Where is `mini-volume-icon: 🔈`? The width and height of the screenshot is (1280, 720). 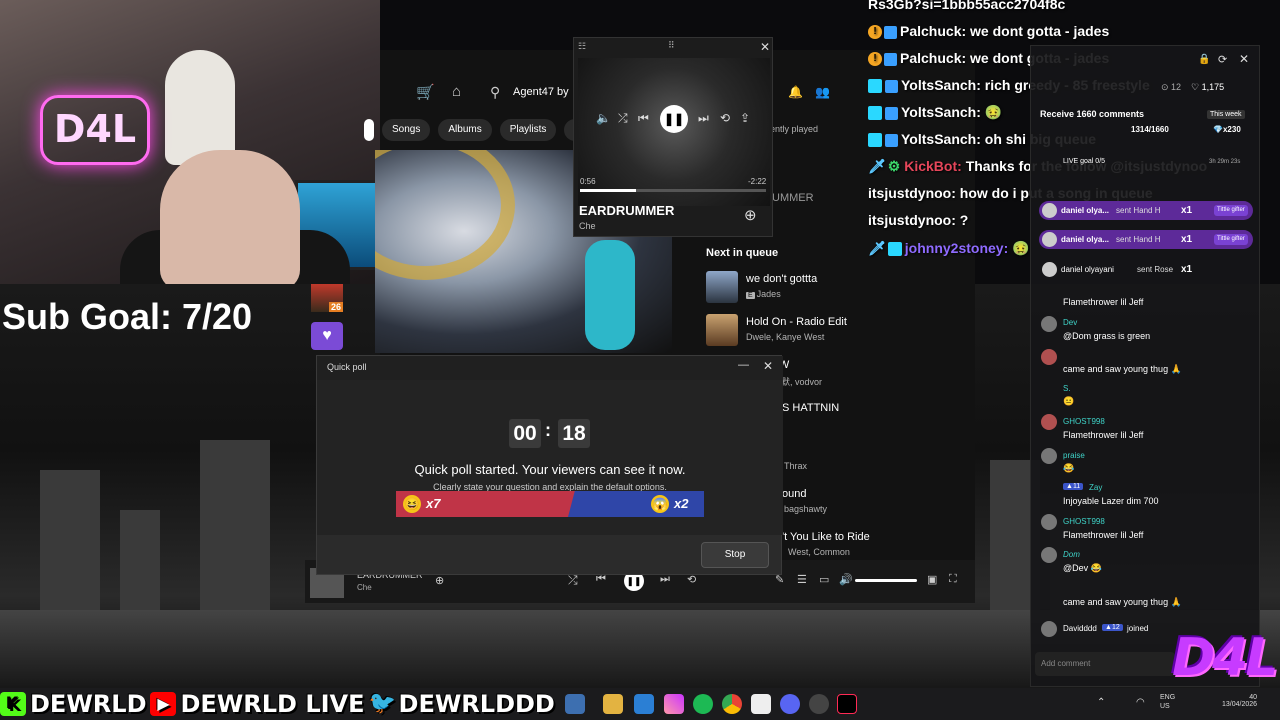 mini-volume-icon: 🔈 is located at coordinates (603, 118).